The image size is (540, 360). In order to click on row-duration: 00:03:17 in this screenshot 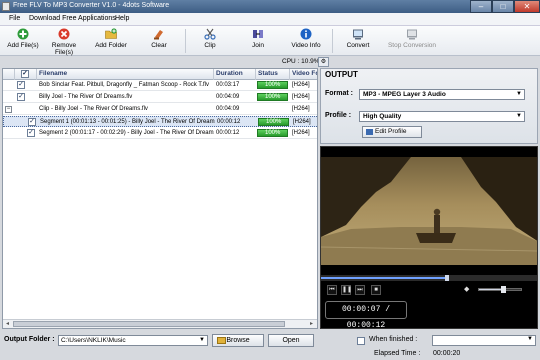, I will do `click(228, 85)`.